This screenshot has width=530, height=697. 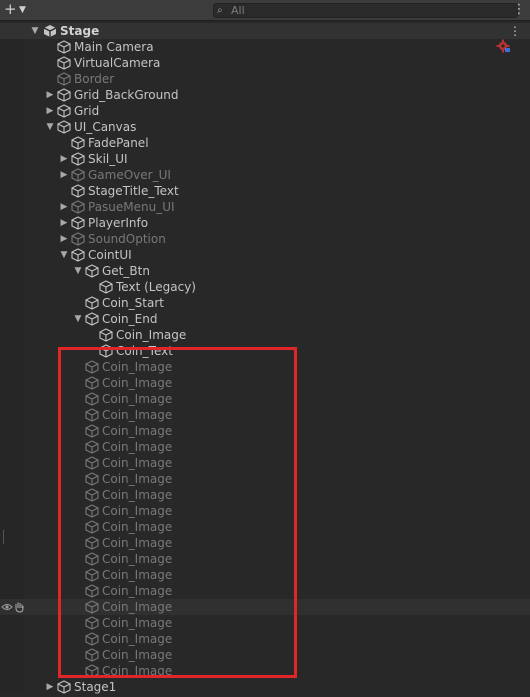 I want to click on hierarchy-item: ▼ Coin_End, so click(x=265, y=319).